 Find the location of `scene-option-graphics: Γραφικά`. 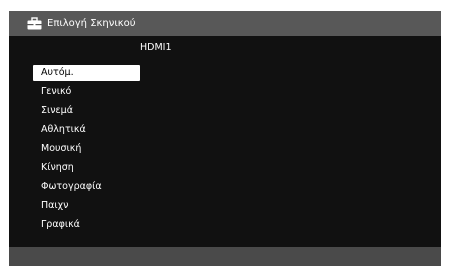

scene-option-graphics: Γραφικά is located at coordinates (86, 225).